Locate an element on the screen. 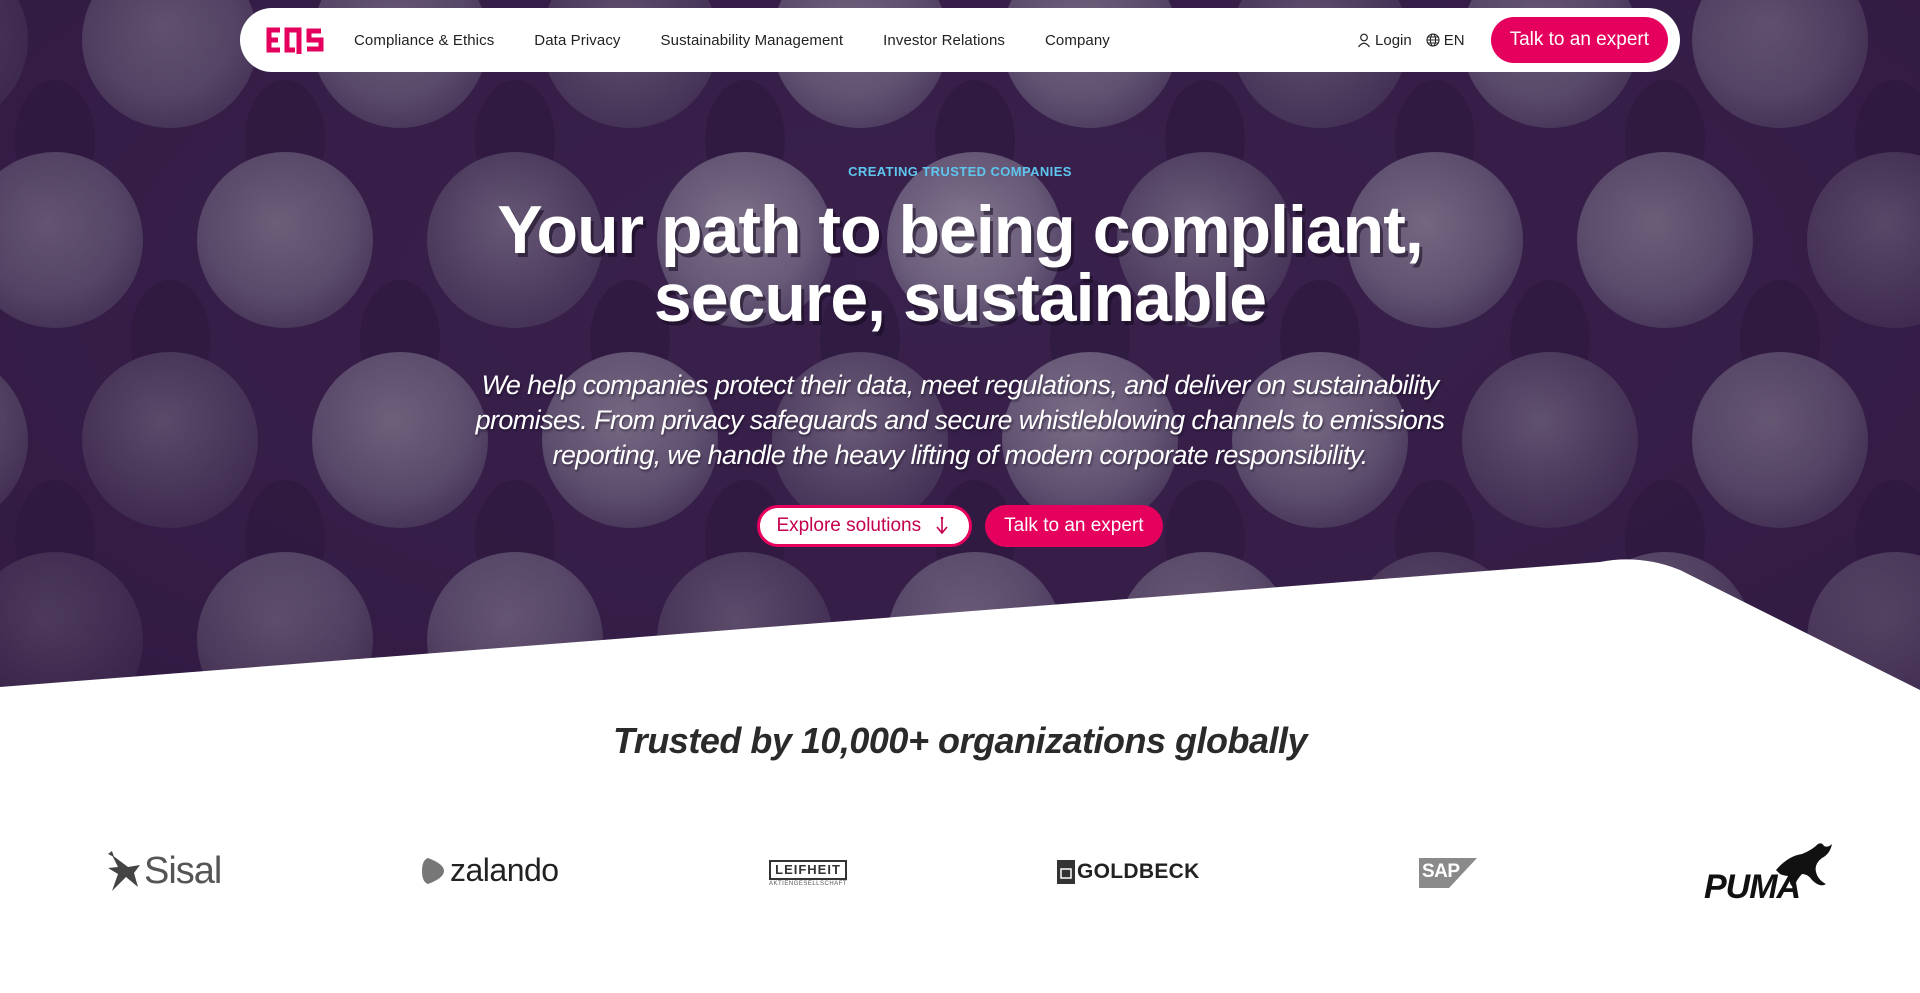 The image size is (1920, 993). globe-icon is located at coordinates (1433, 40).